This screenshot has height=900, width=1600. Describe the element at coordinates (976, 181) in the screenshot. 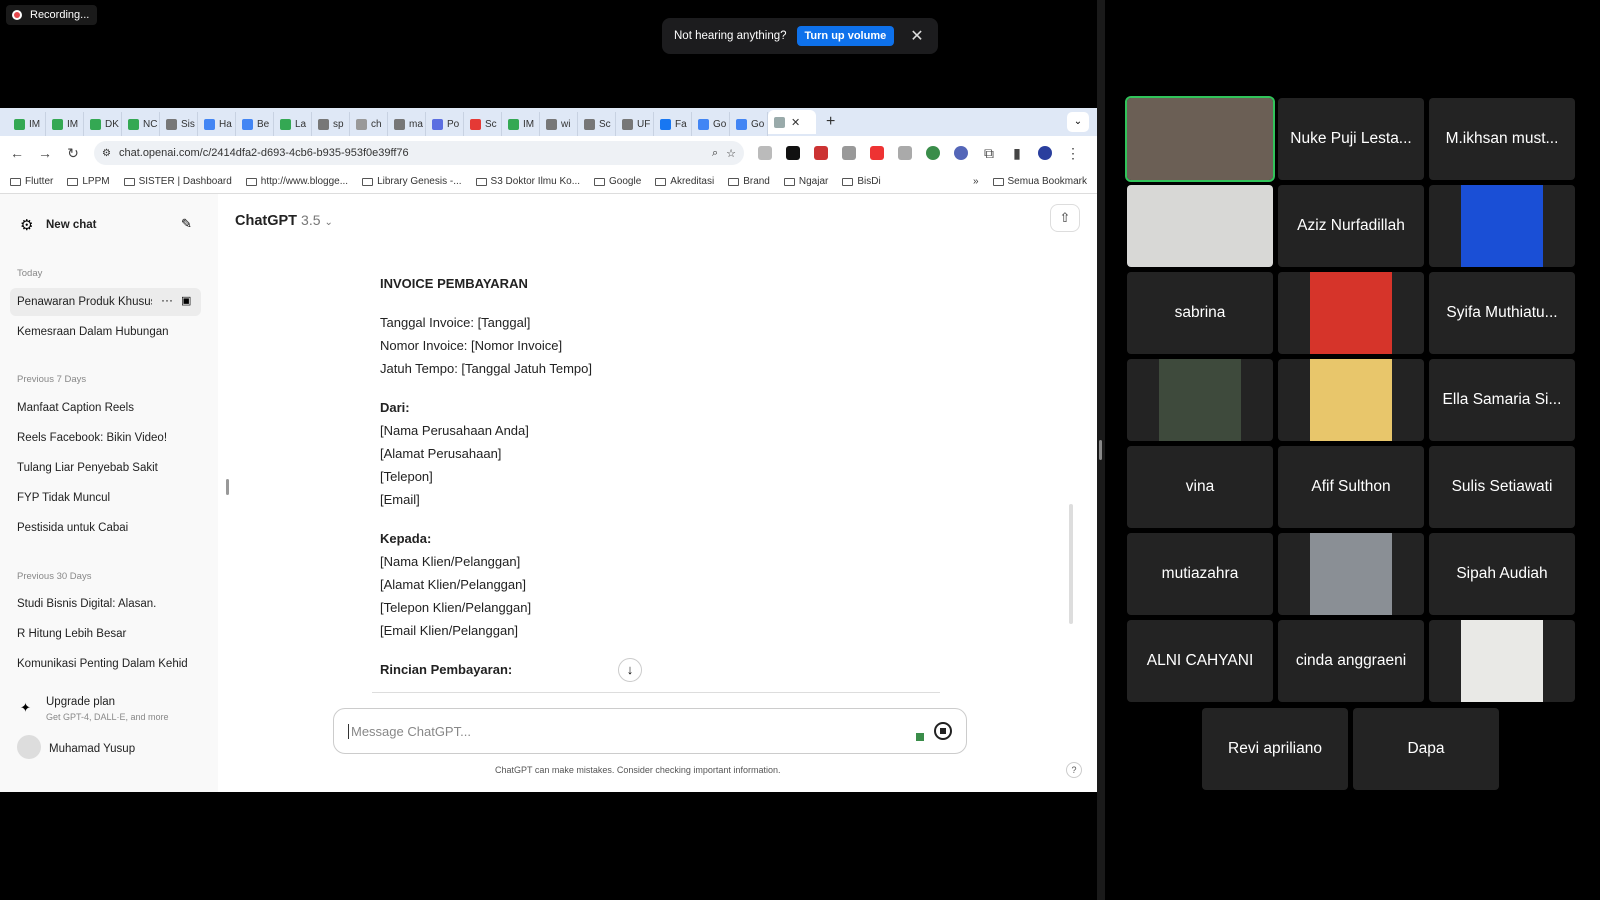

I see `more-bookmarks-icon: »` at that location.